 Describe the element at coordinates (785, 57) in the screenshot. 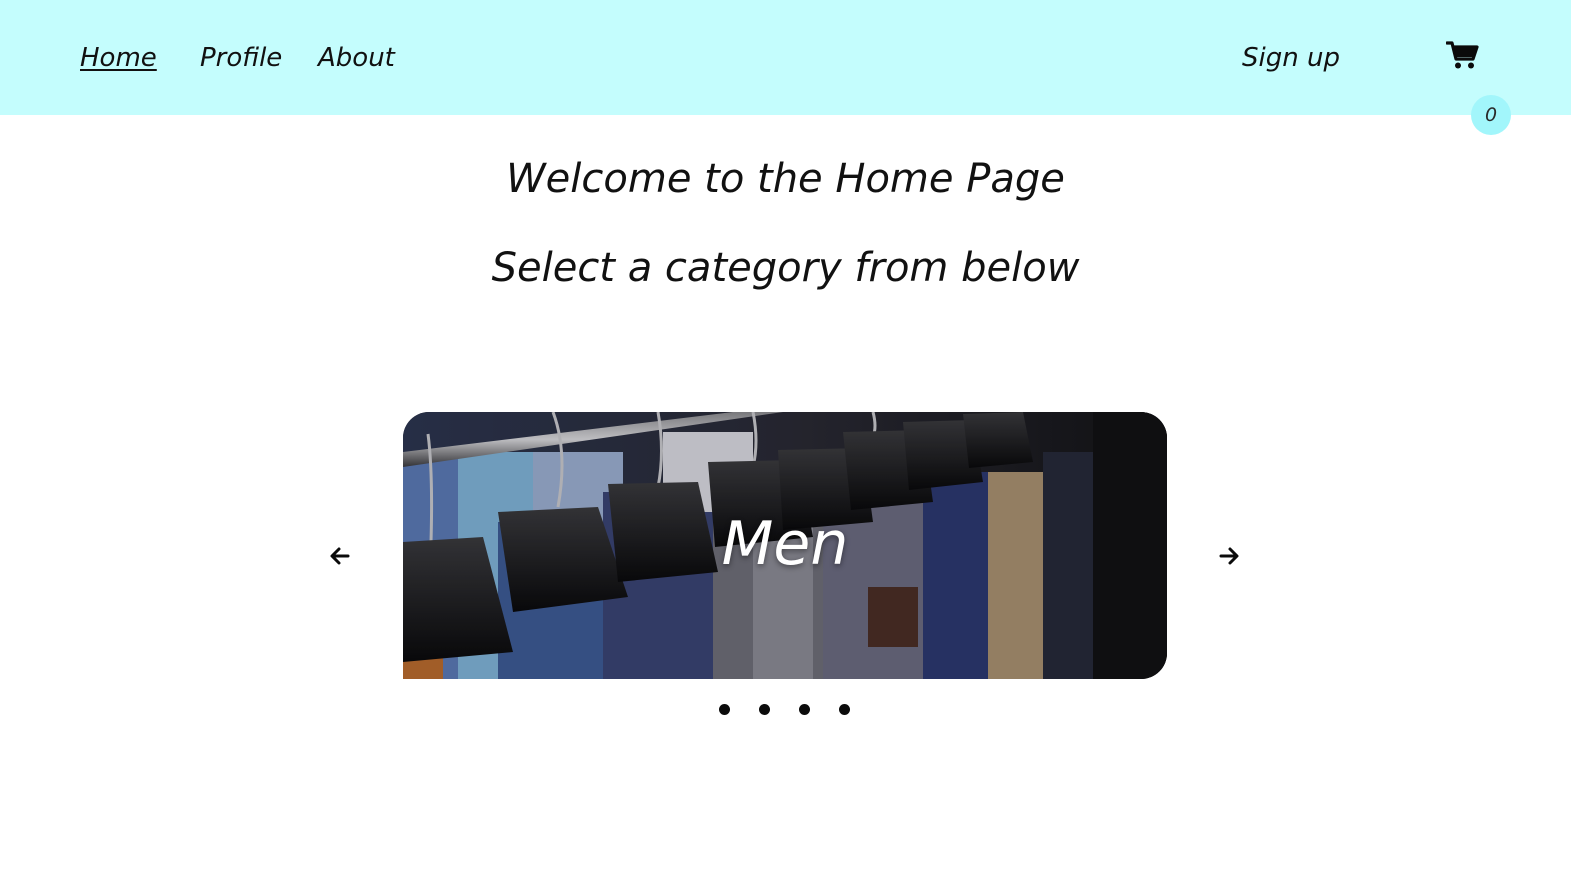

I see `navbar: Home Profile About Sign up` at that location.